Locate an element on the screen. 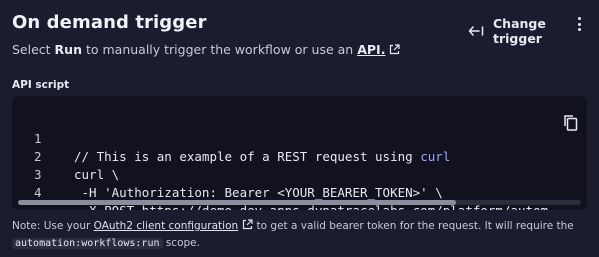 This screenshot has height=257, width=599. change-trigger-button: Change trigger is located at coordinates (527, 31).